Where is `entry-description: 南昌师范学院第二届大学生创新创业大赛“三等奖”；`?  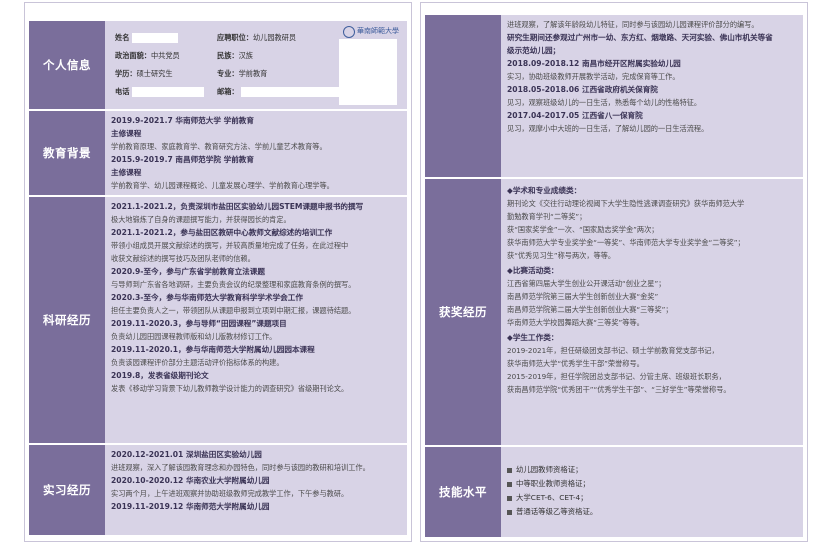
entry-description: 南昌师范学院第二届大学生创新创业大赛“三等奖”； is located at coordinates (590, 309).